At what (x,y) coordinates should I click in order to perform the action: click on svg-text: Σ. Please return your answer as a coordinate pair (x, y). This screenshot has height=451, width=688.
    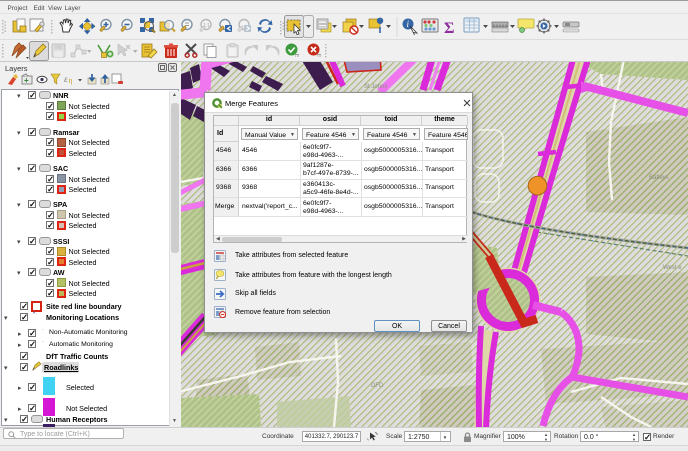
    Looking at the image, I should click on (449, 28).